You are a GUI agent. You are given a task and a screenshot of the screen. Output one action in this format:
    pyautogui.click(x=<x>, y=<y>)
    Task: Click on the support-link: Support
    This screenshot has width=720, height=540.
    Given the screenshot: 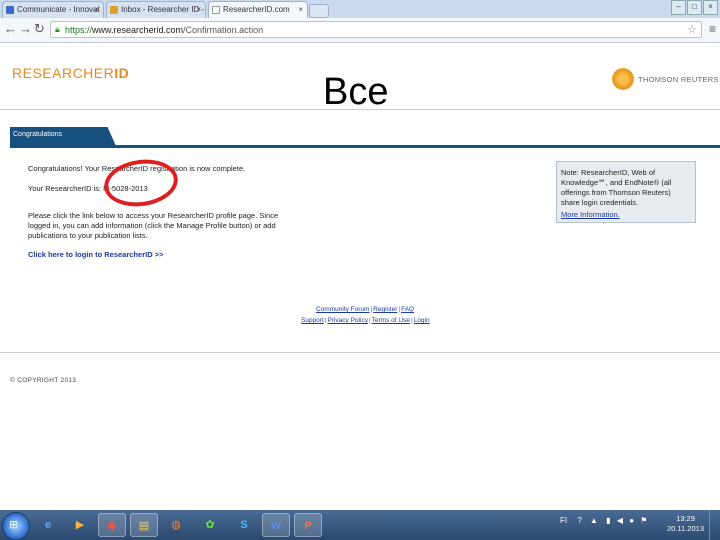 What is the action you would take?
    pyautogui.click(x=312, y=320)
    